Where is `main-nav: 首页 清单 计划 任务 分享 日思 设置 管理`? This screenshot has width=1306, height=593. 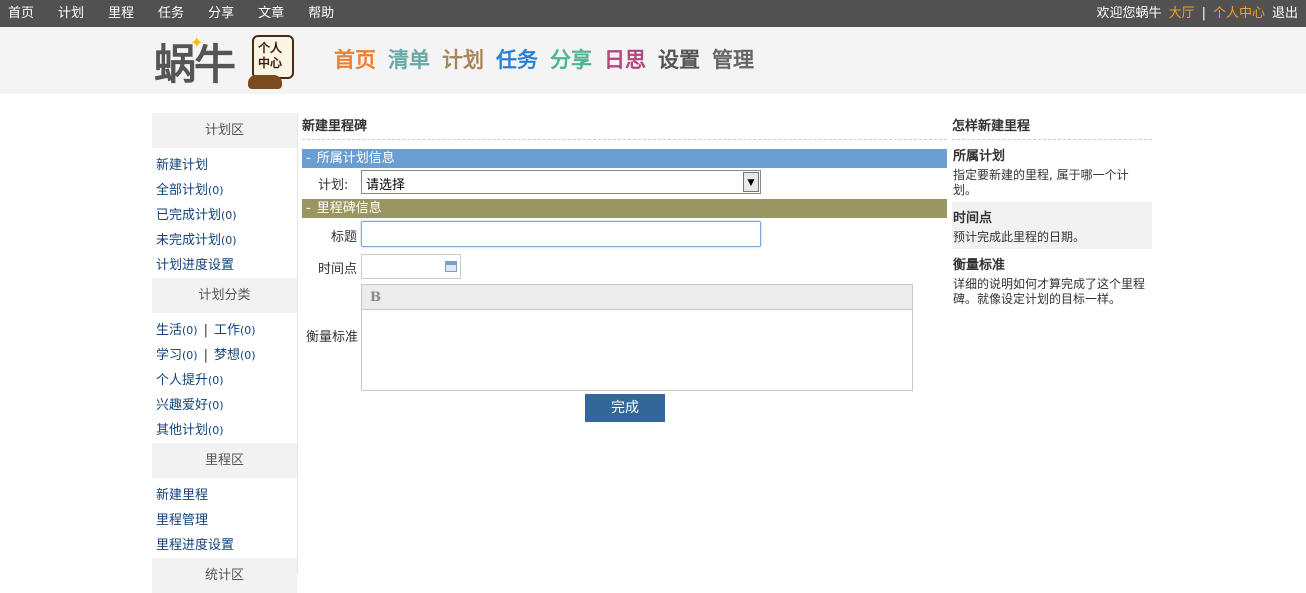 main-nav: 首页 清单 计划 任务 分享 日思 设置 管理 is located at coordinates (544, 60).